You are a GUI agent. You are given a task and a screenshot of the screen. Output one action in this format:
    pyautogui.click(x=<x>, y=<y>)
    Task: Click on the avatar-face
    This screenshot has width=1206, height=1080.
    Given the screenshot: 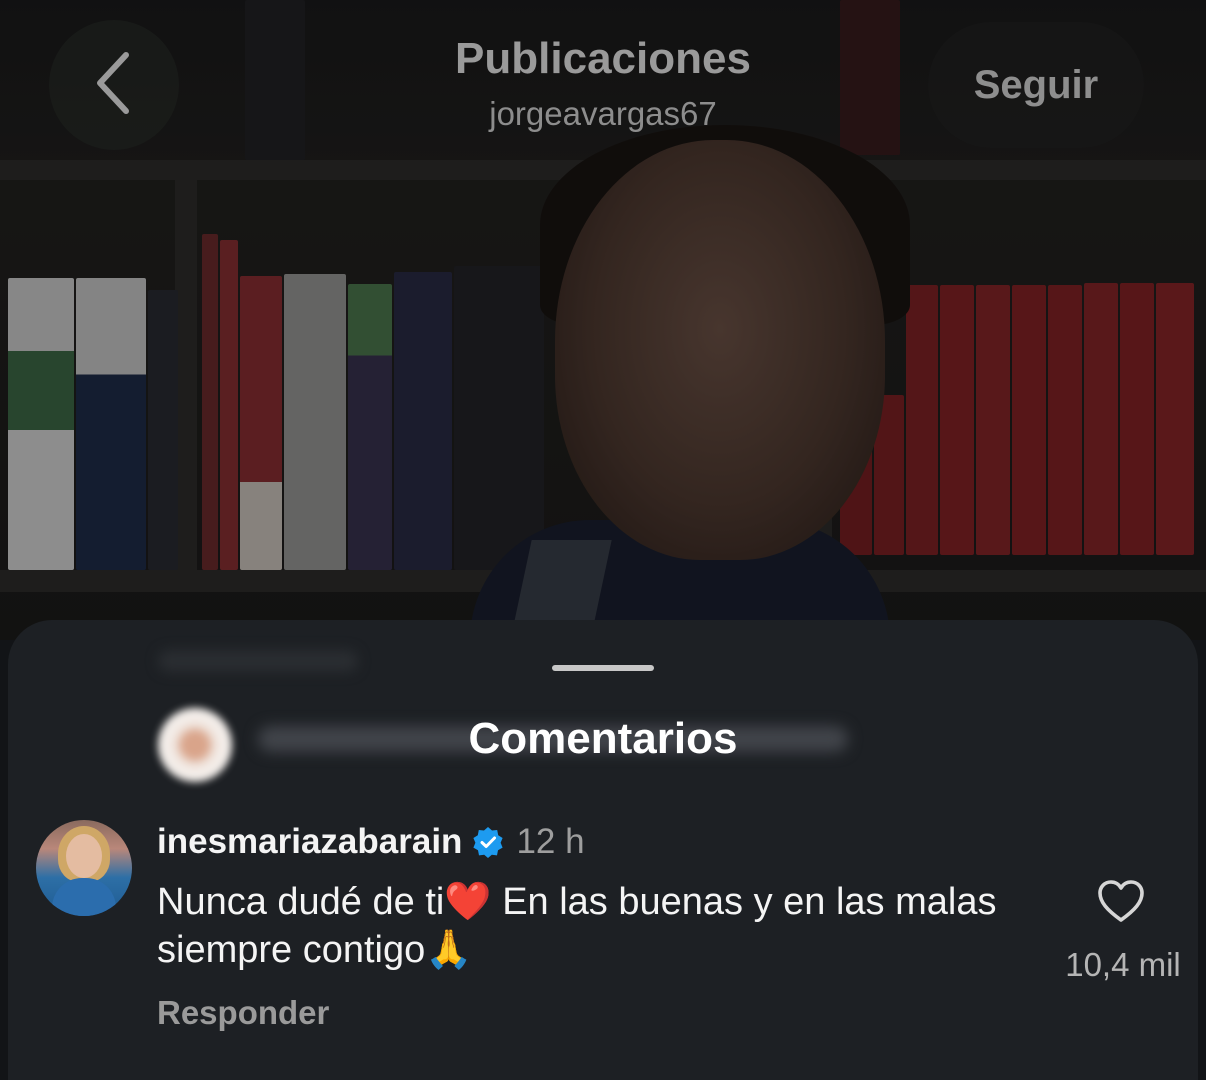 What is the action you would take?
    pyautogui.click(x=84, y=856)
    